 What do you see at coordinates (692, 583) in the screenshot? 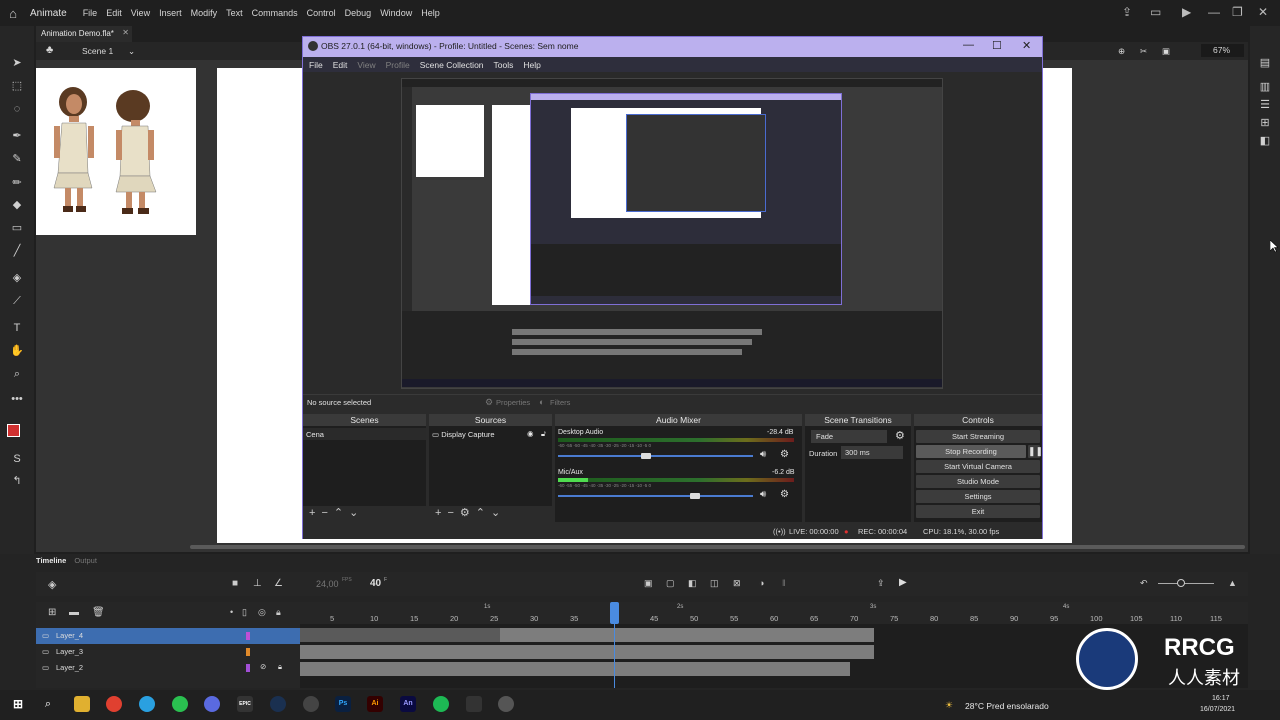
I see `tween-icon: ◧` at bounding box center [692, 583].